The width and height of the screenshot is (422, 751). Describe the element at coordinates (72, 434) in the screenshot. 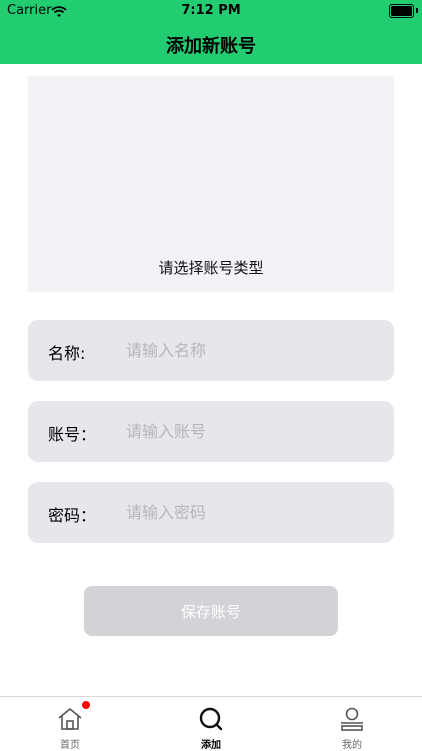

I see `account-label: 账号：` at that location.